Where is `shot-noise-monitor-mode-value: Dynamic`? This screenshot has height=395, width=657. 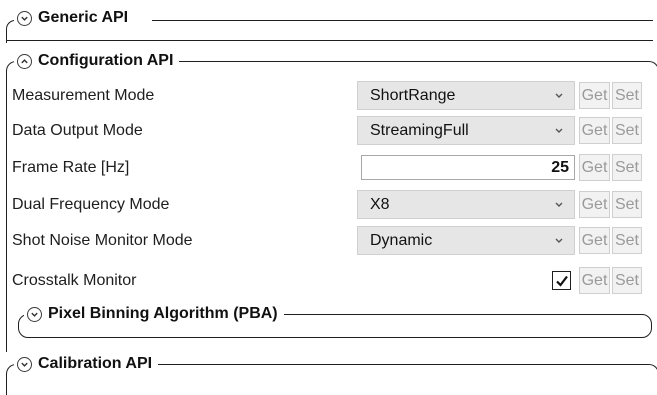 shot-noise-monitor-mode-value: Dynamic is located at coordinates (401, 240).